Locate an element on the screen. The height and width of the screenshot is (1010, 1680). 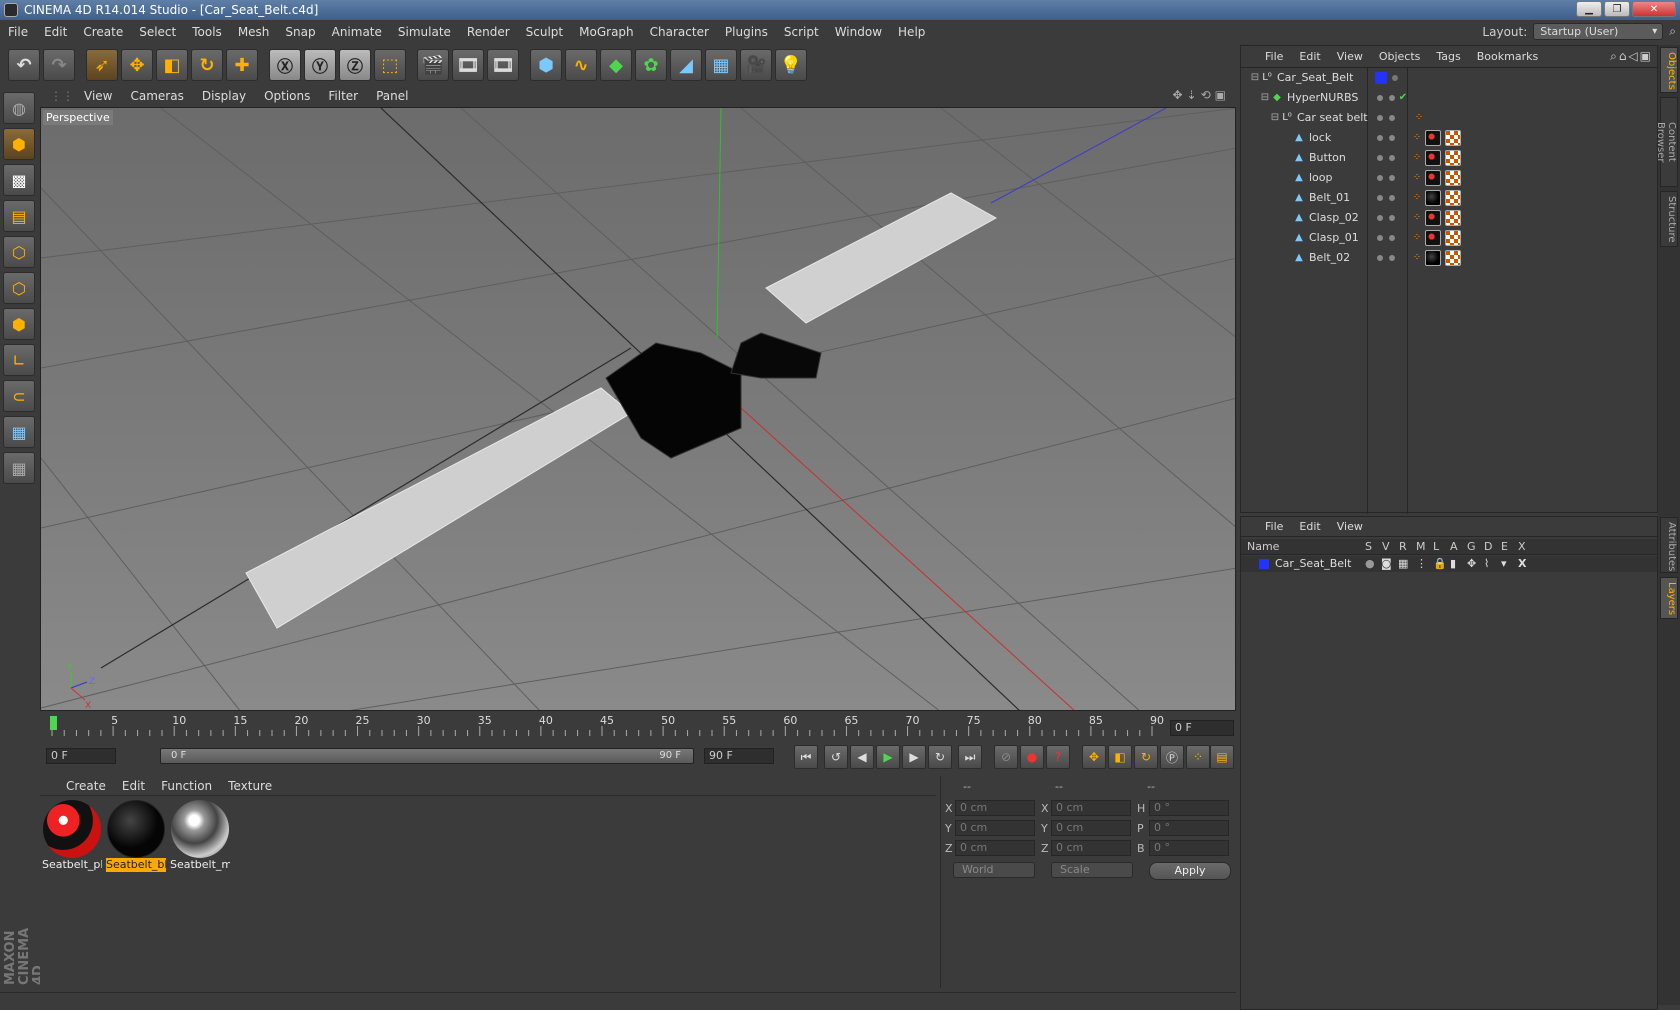
phong-tag-icon: ⁘ is located at coordinates (1417, 138).